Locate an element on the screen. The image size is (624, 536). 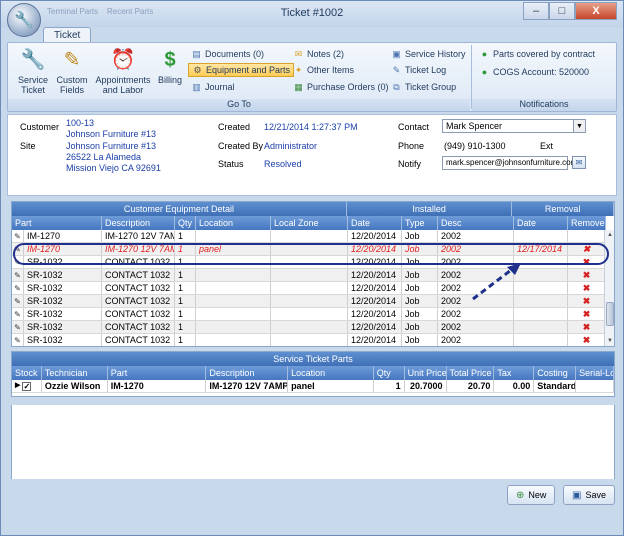
mail-icon: ✉ is located at coordinates (579, 162).